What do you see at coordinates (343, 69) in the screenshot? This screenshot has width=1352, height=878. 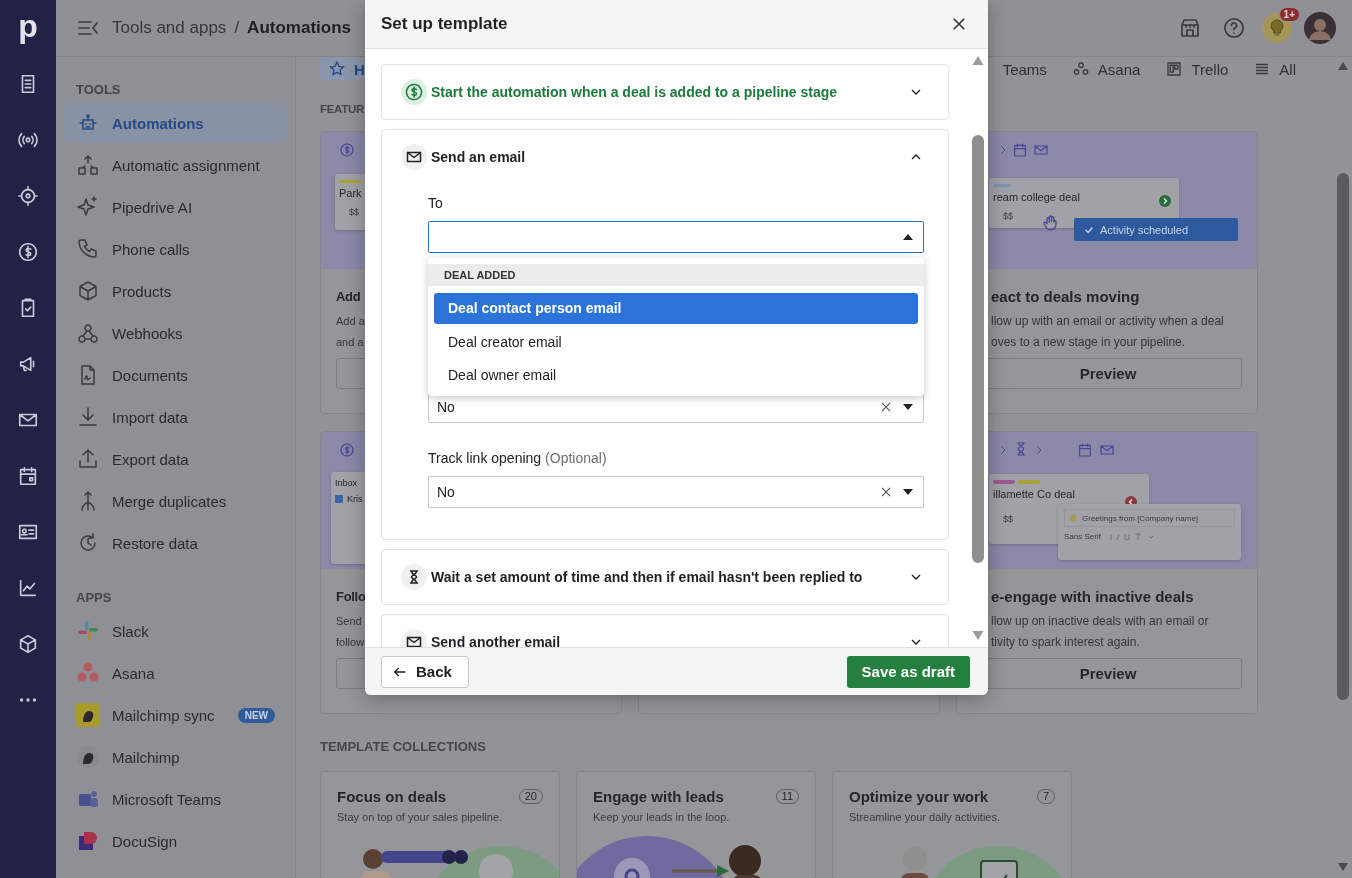 I see `tab: H` at bounding box center [343, 69].